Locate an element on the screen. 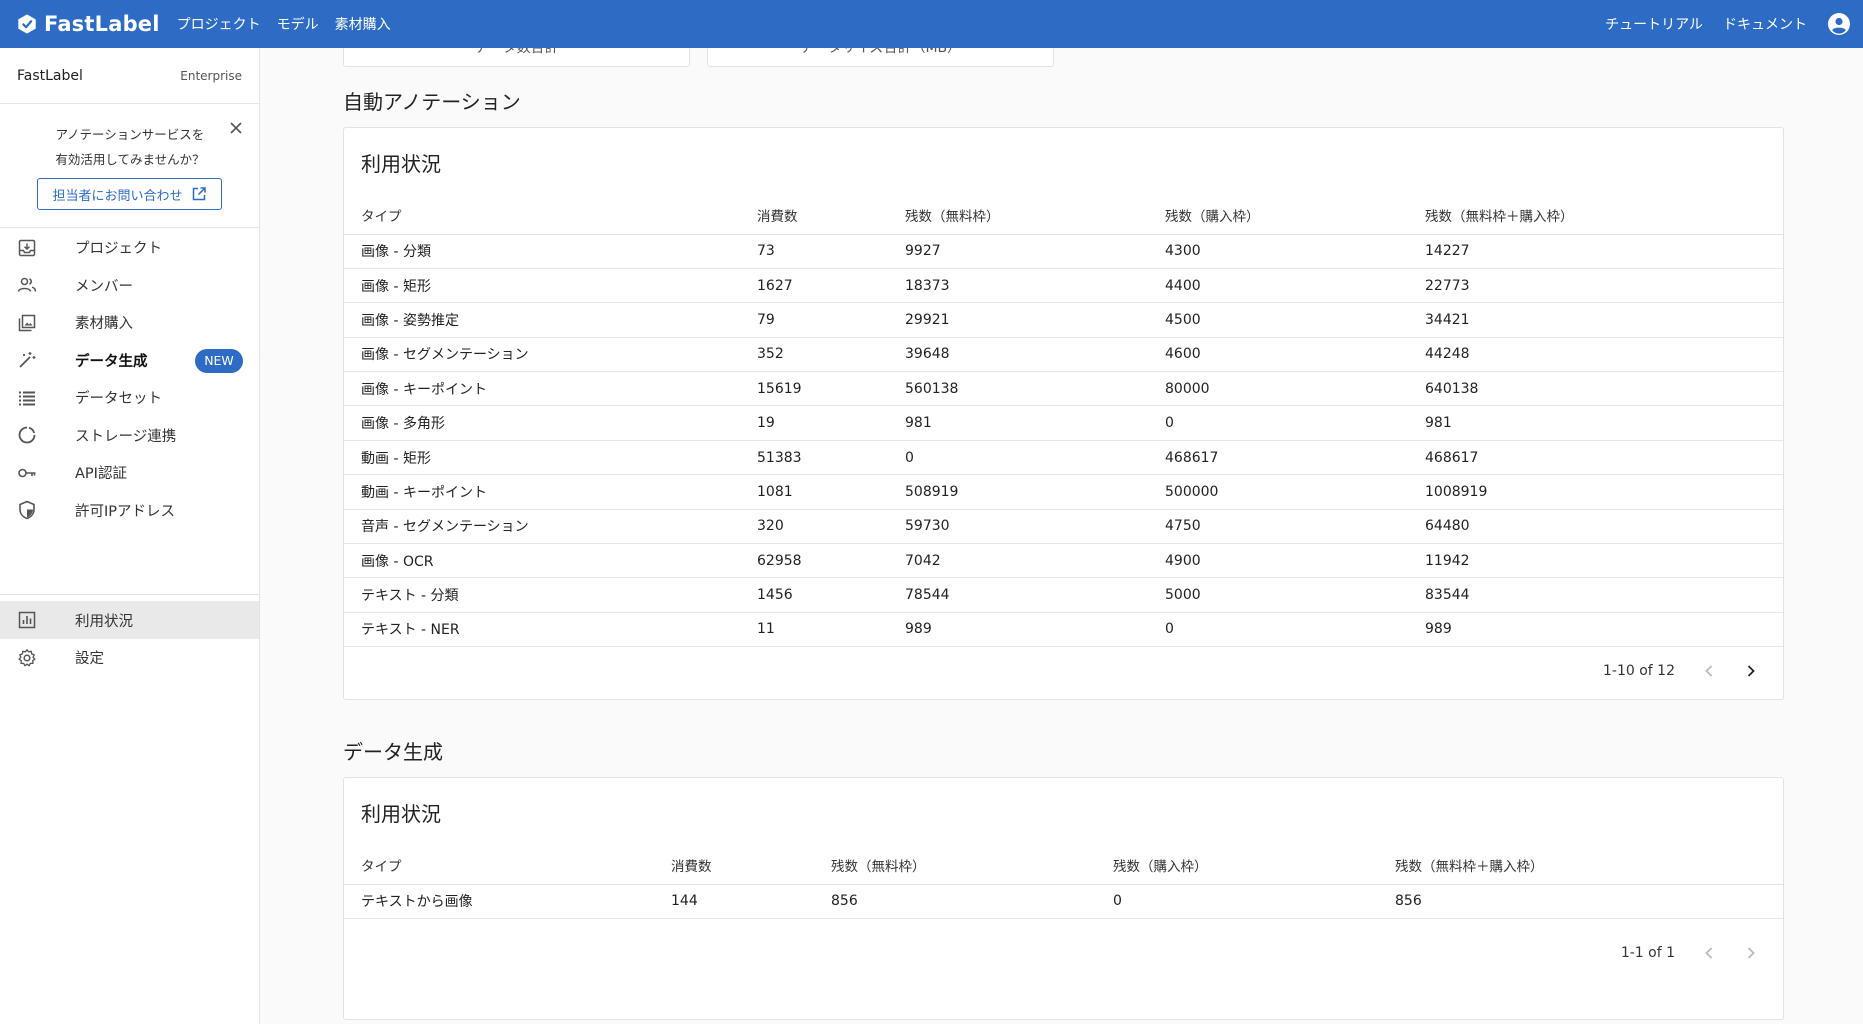  sidebar-item-datasets: データセット is located at coordinates (129, 398).